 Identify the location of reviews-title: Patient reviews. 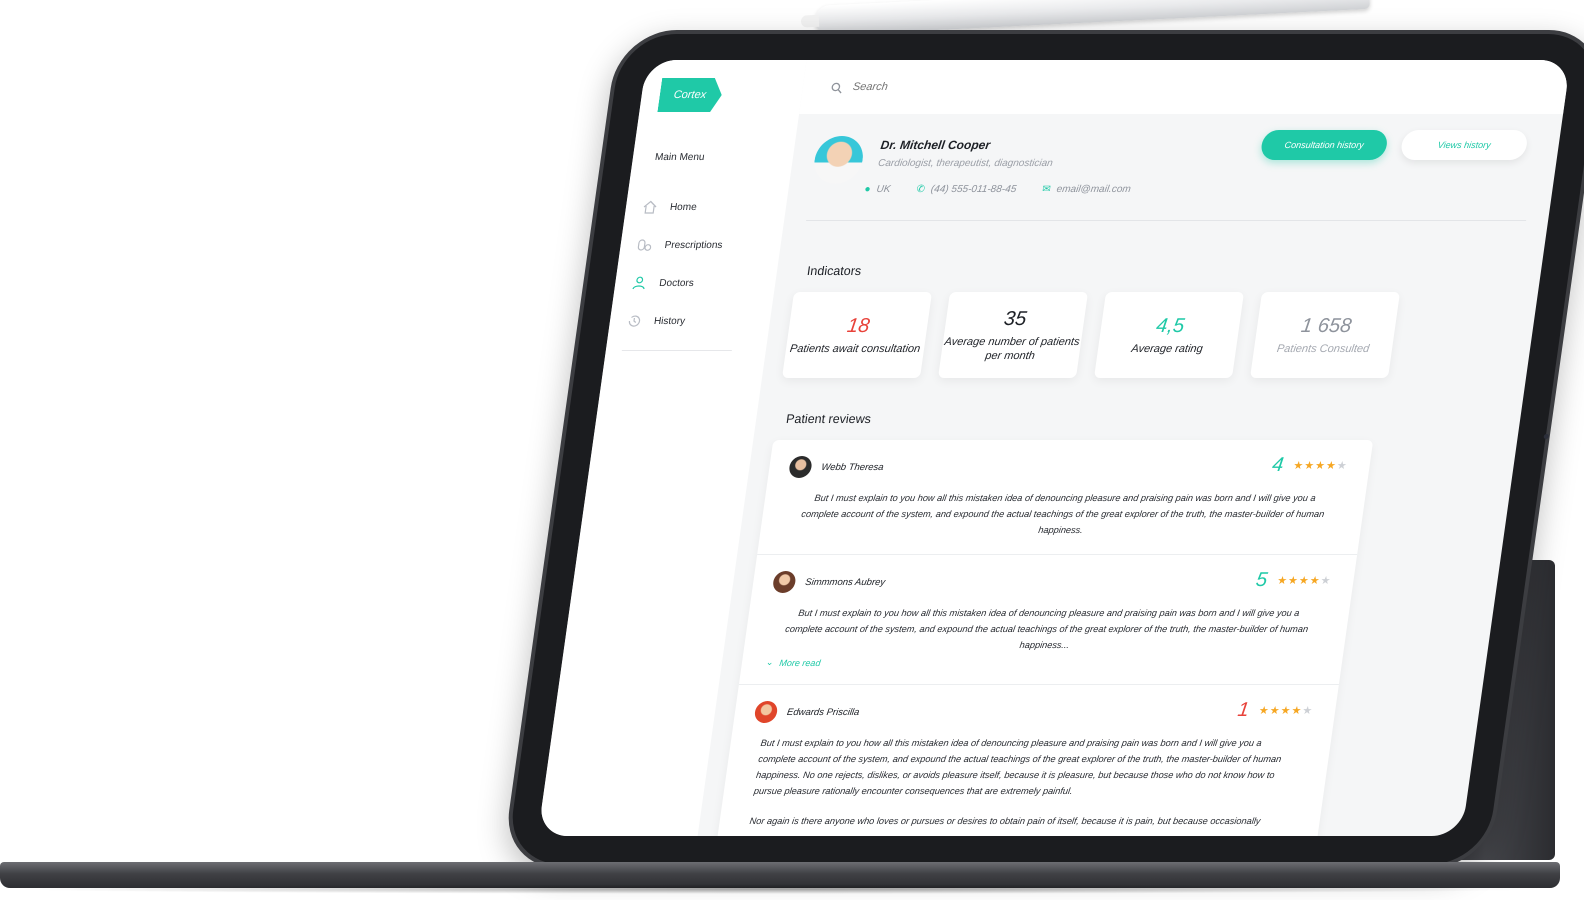
(828, 419).